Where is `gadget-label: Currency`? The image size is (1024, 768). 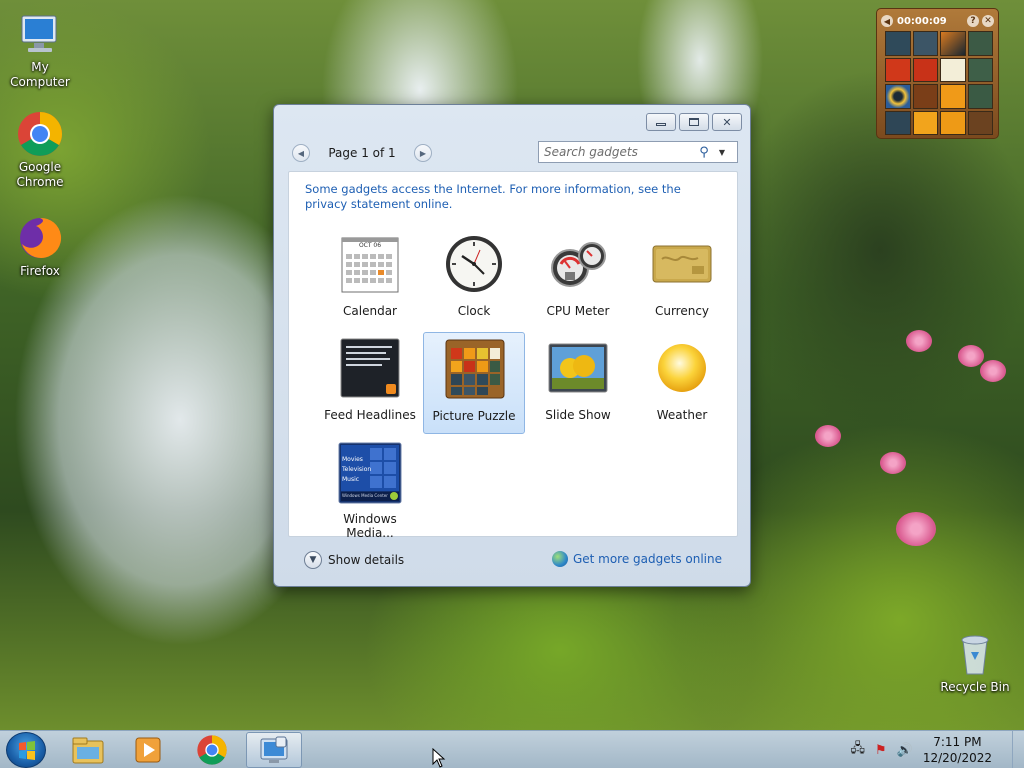 gadget-label: Currency is located at coordinates (682, 311).